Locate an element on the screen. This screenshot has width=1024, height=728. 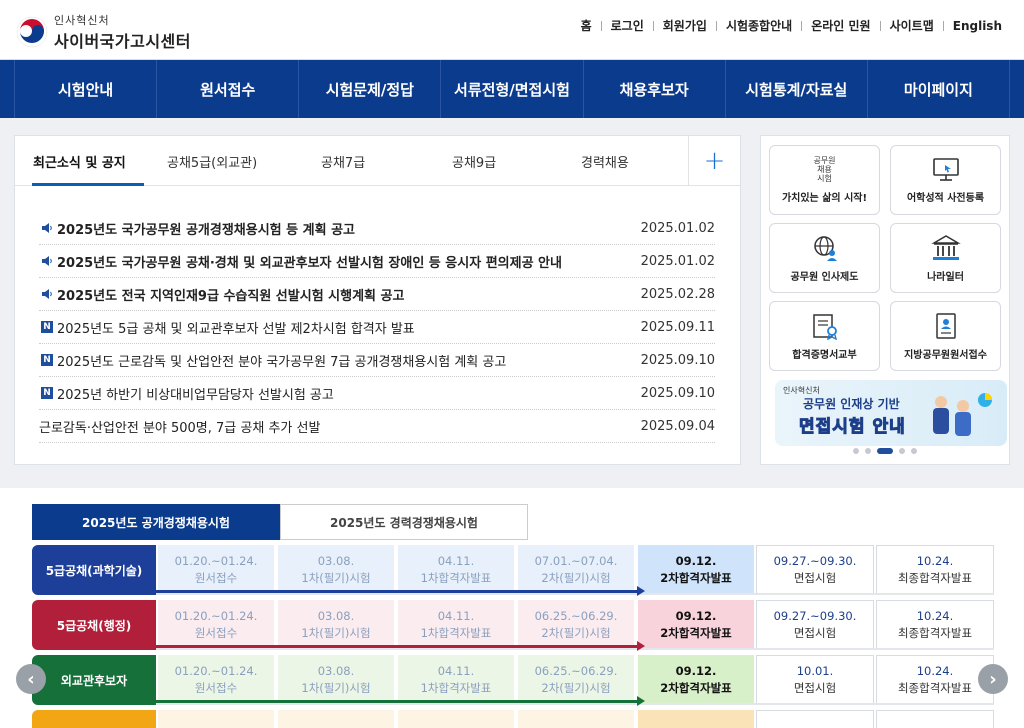
monitor-icon is located at coordinates (945, 169).